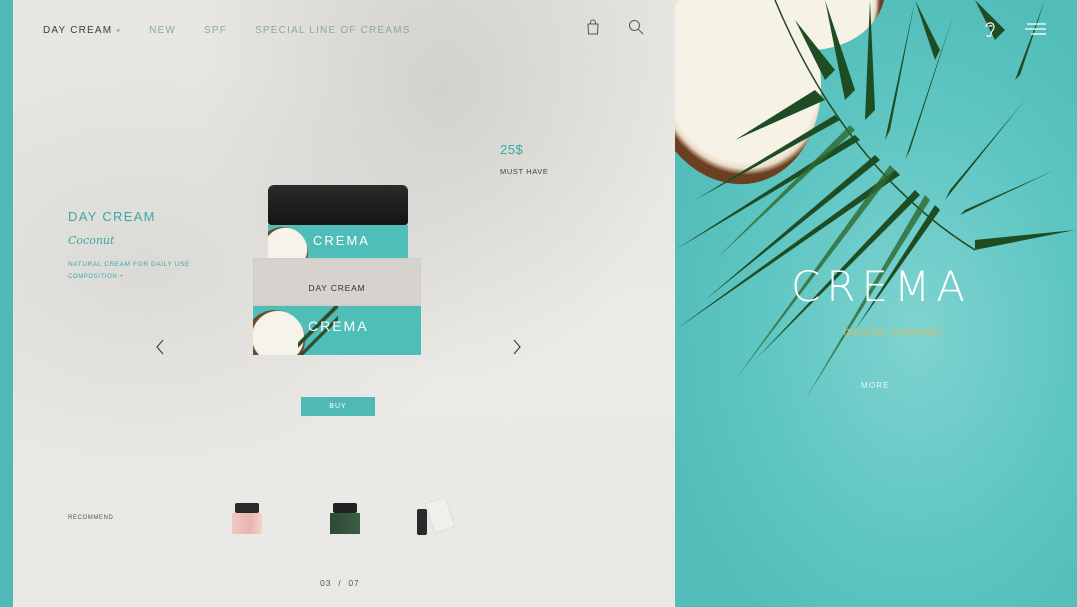  What do you see at coordinates (96, 277) in the screenshot?
I see `composition-link: COMPOSITION +` at bounding box center [96, 277].